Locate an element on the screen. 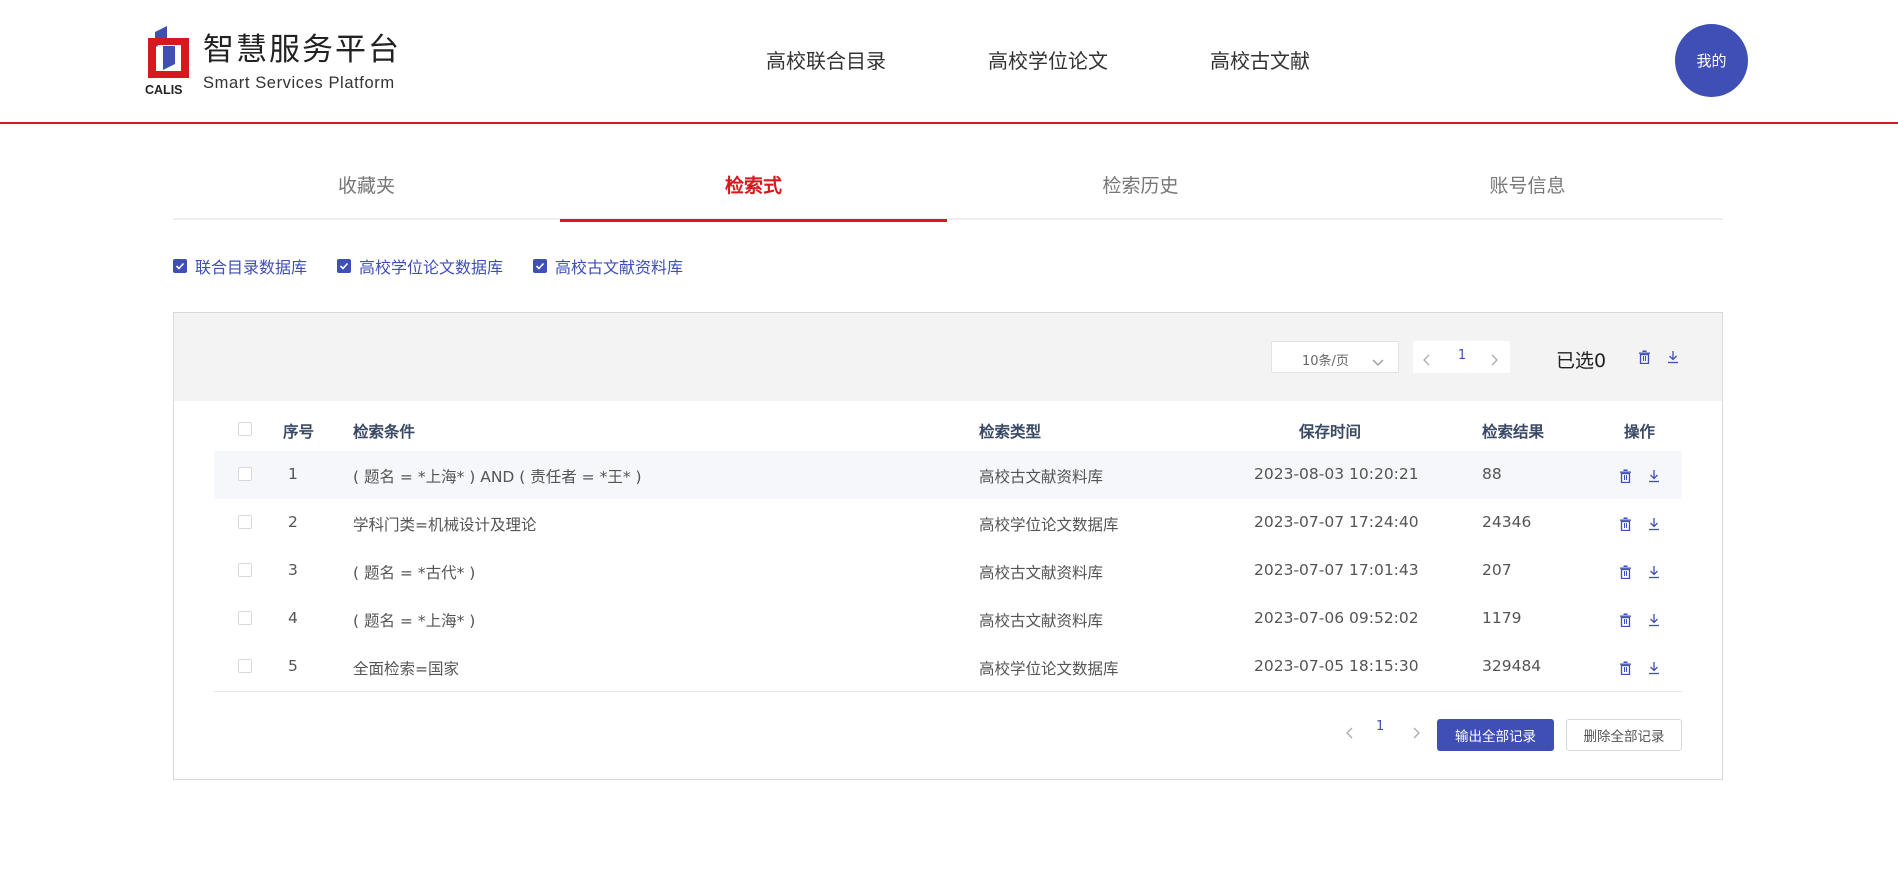 The width and height of the screenshot is (1898, 896). my-account-button: 我的 is located at coordinates (1711, 60).